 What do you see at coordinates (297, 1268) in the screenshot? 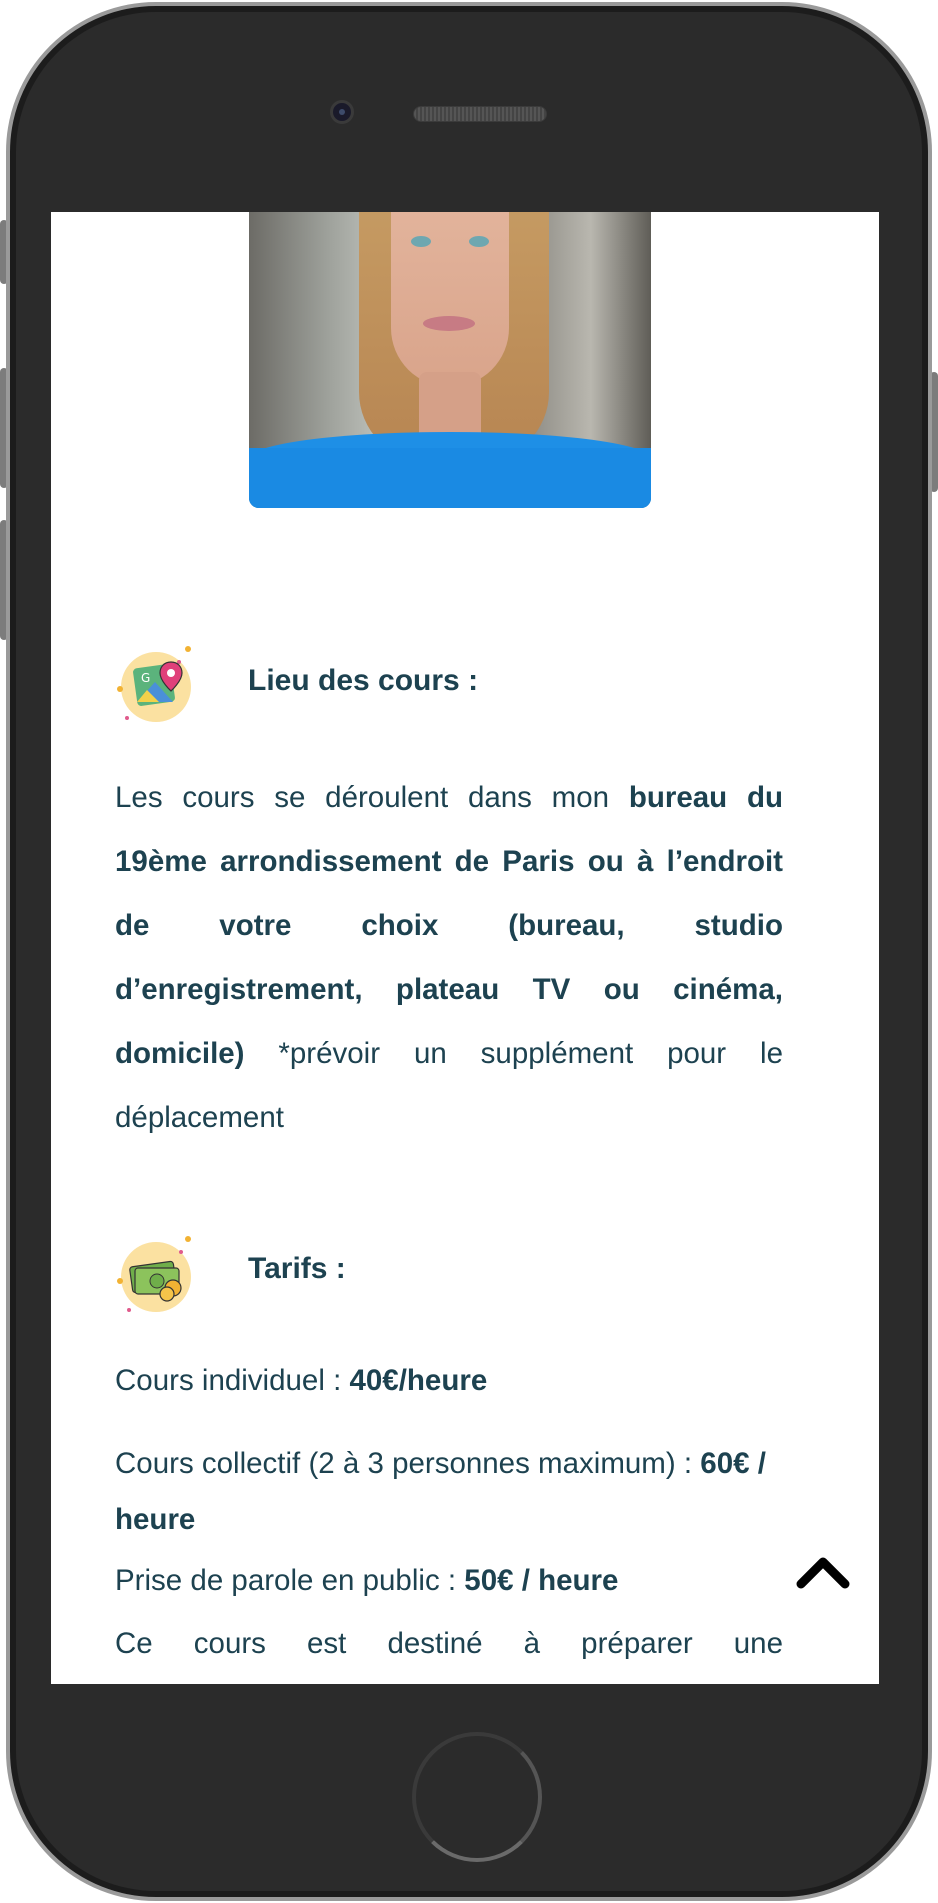
I see `pricing-title: Tarifs :` at bounding box center [297, 1268].